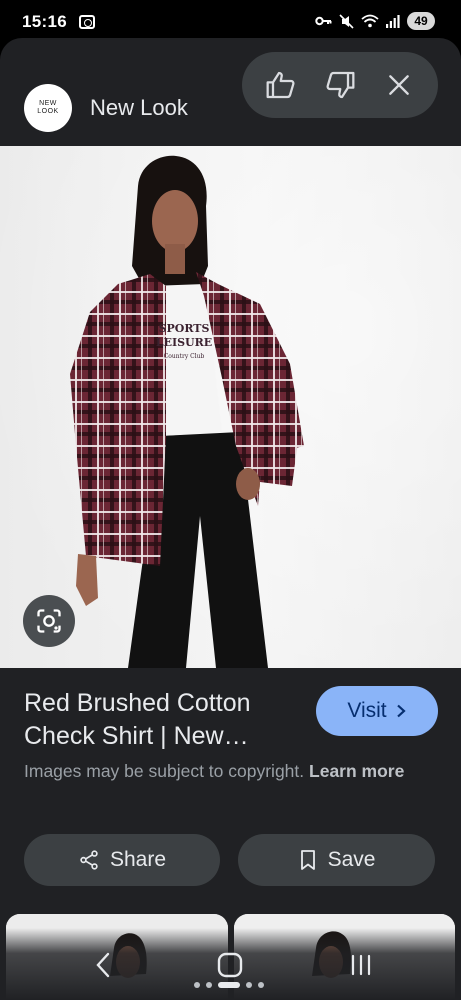  What do you see at coordinates (184, 356) in the screenshot?
I see `tee-print-line-3: Country Club` at bounding box center [184, 356].